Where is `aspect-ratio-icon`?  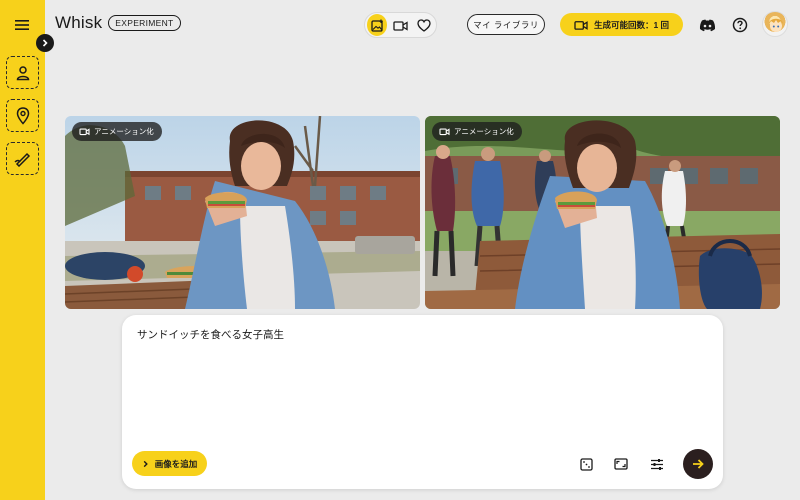 aspect-ratio-icon is located at coordinates (621, 464).